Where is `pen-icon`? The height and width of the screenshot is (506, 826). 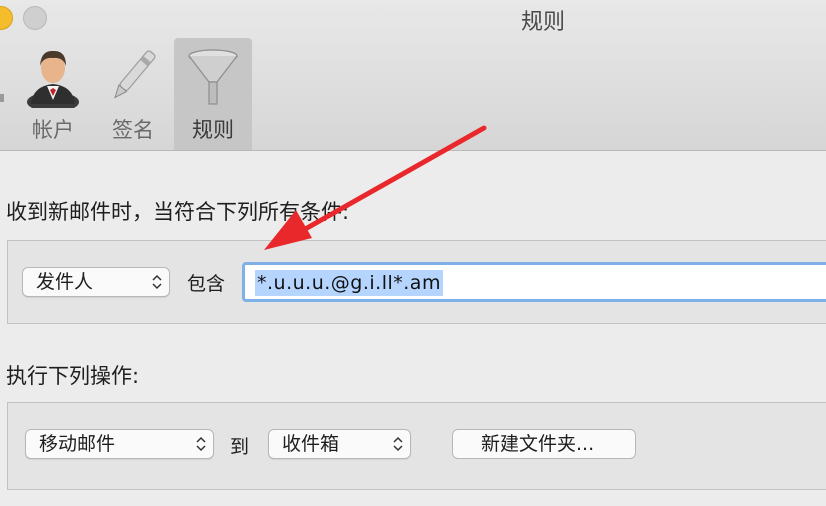 pen-icon is located at coordinates (135, 74).